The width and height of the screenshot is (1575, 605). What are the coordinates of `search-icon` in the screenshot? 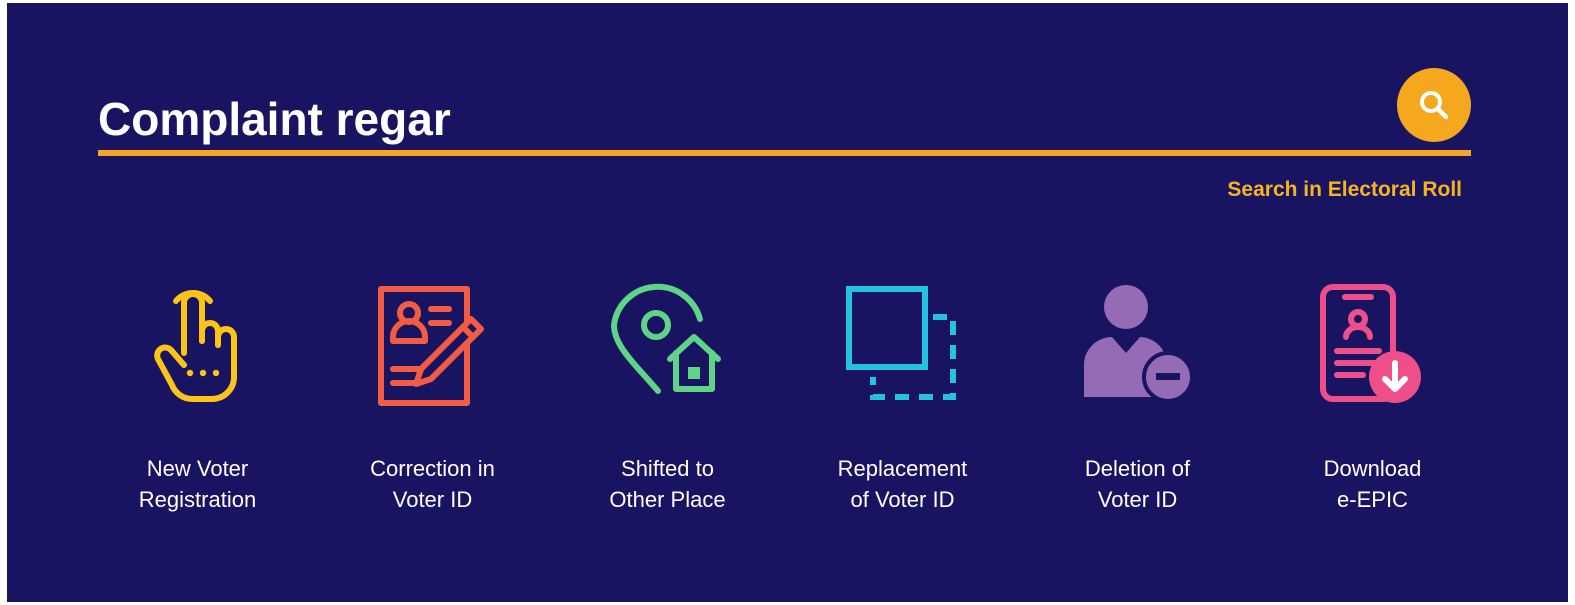 It's located at (1434, 105).